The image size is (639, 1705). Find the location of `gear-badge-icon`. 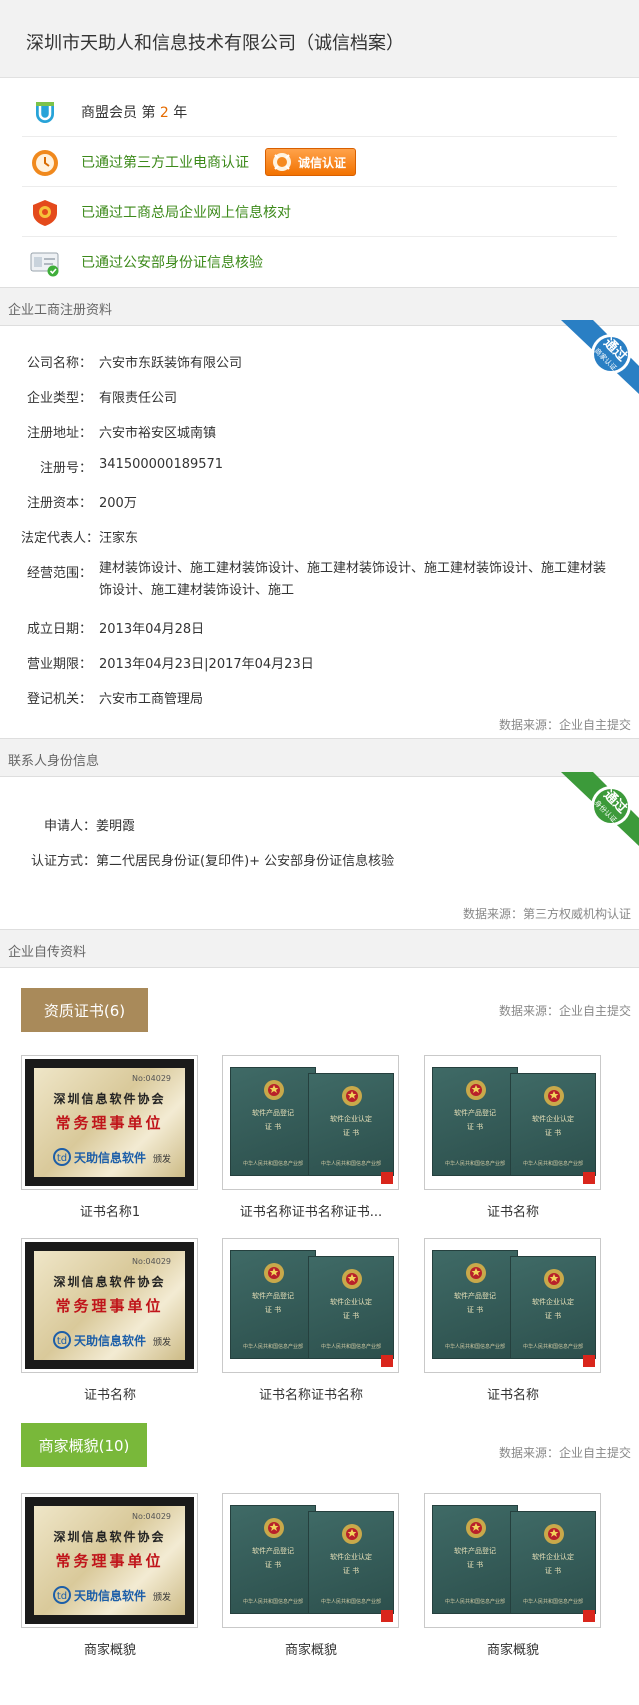

gear-badge-icon is located at coordinates (282, 162).